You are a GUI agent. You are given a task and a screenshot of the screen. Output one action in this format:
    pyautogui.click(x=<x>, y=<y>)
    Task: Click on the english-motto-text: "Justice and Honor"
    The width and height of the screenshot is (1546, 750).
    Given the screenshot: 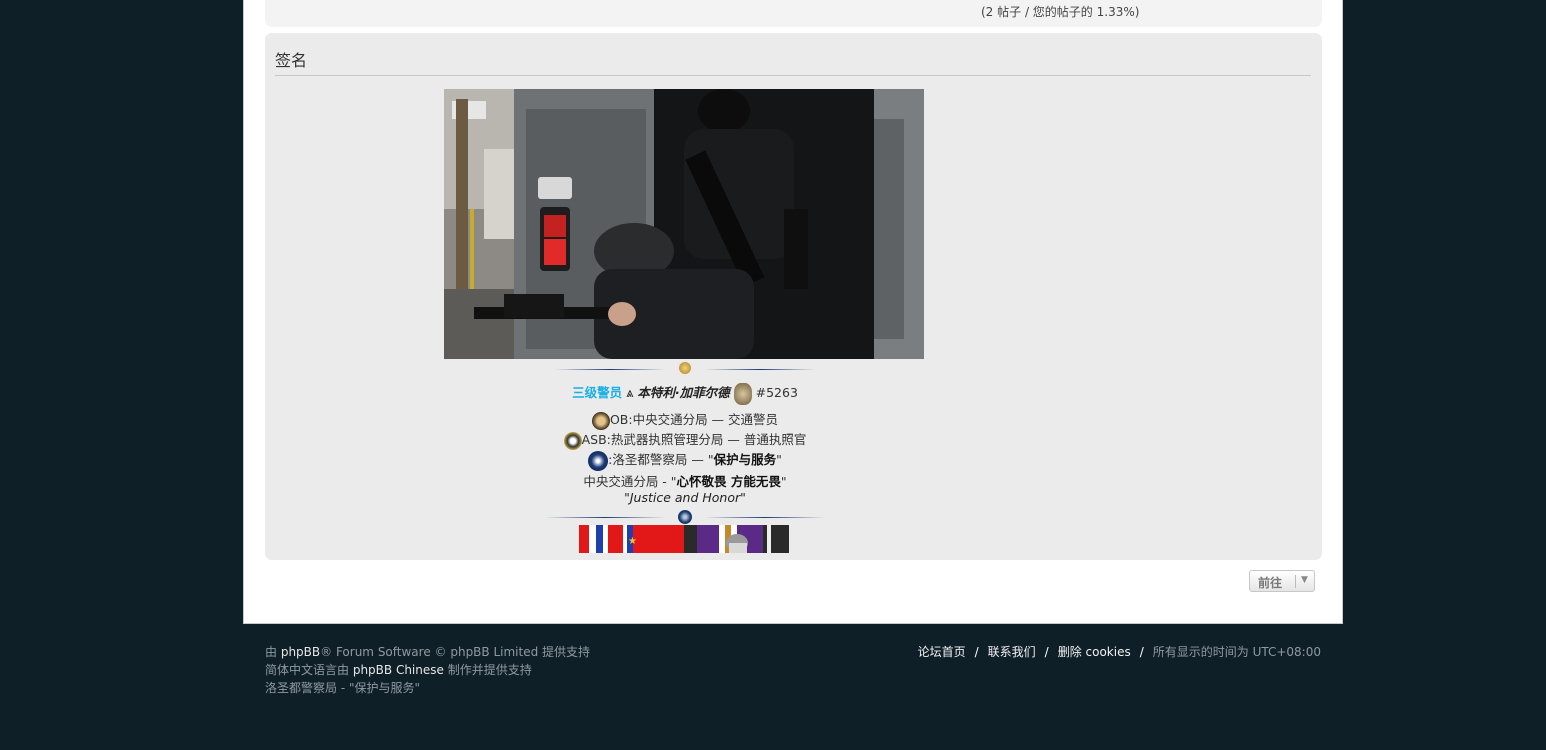 What is the action you would take?
    pyautogui.click(x=685, y=497)
    